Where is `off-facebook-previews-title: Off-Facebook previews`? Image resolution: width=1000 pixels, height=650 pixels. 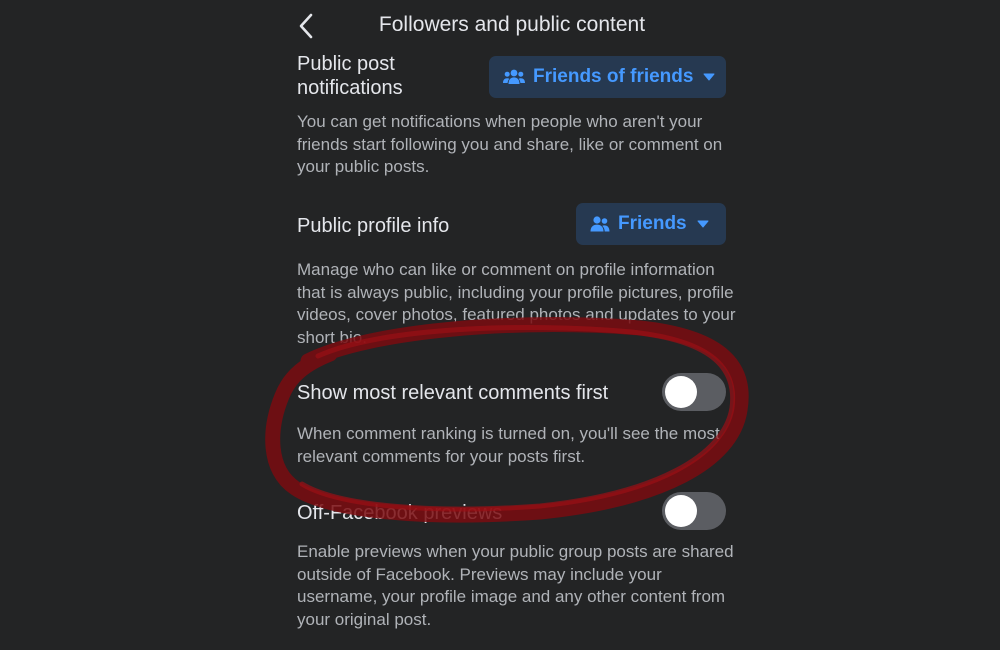 off-facebook-previews-title: Off-Facebook previews is located at coordinates (400, 513).